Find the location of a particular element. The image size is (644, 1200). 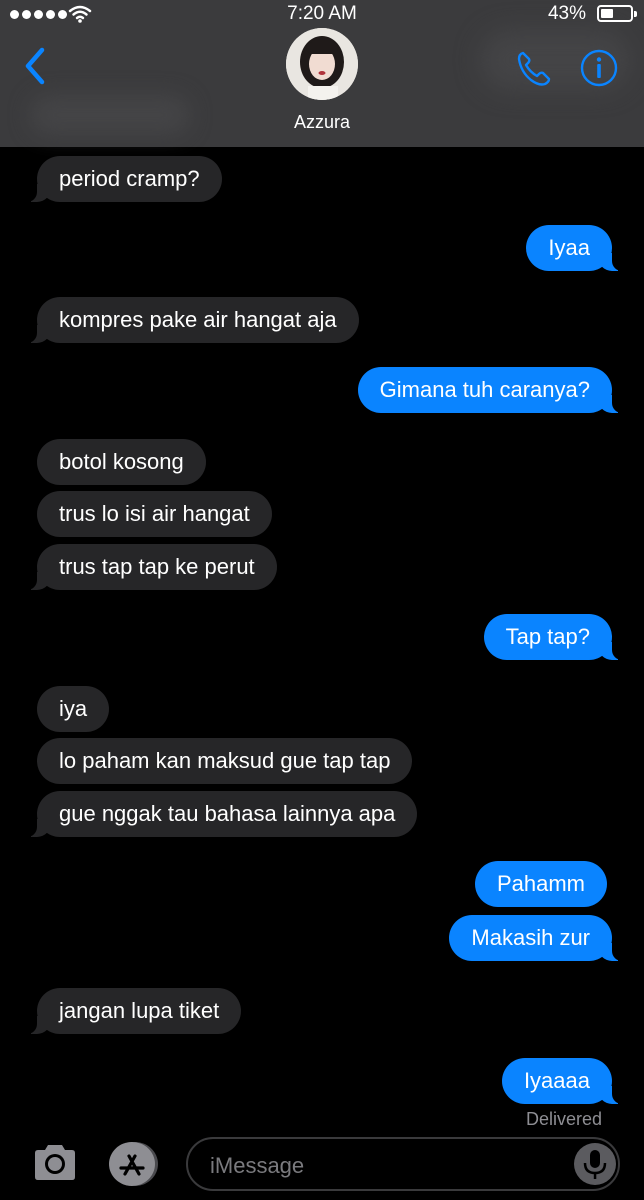

message-bubble-incoming: kompres pake air hangat aja is located at coordinates (191, 320).